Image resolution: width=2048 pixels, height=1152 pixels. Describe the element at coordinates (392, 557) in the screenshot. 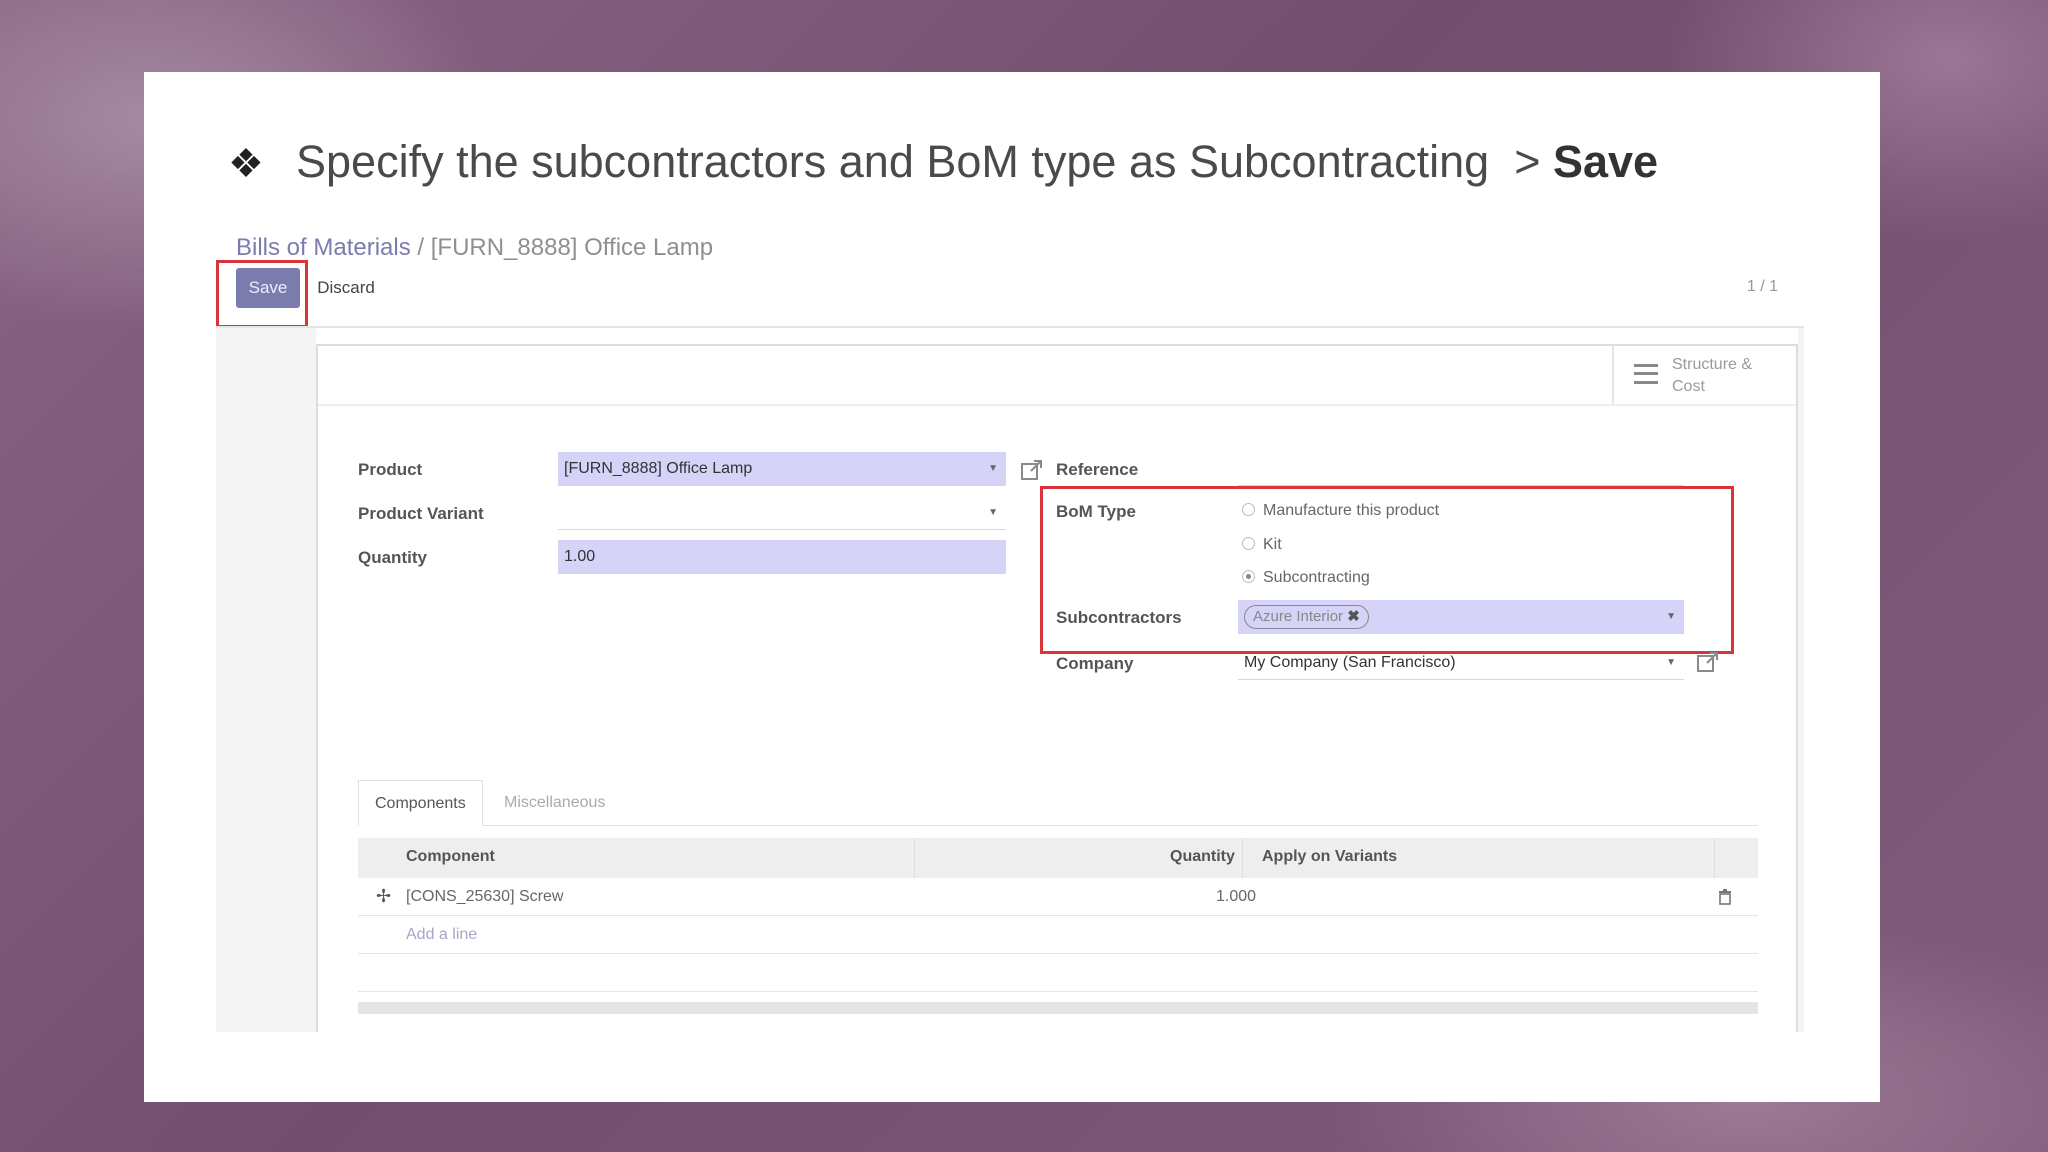

I see `quantity-label: Quantity` at that location.